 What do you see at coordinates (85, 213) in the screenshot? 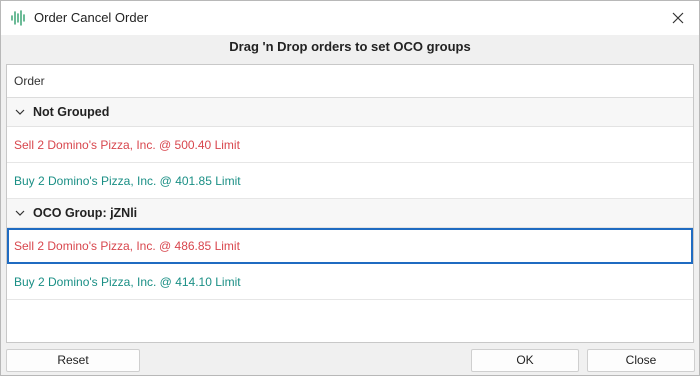
I see `group-label: OCO Group: jZNli` at bounding box center [85, 213].